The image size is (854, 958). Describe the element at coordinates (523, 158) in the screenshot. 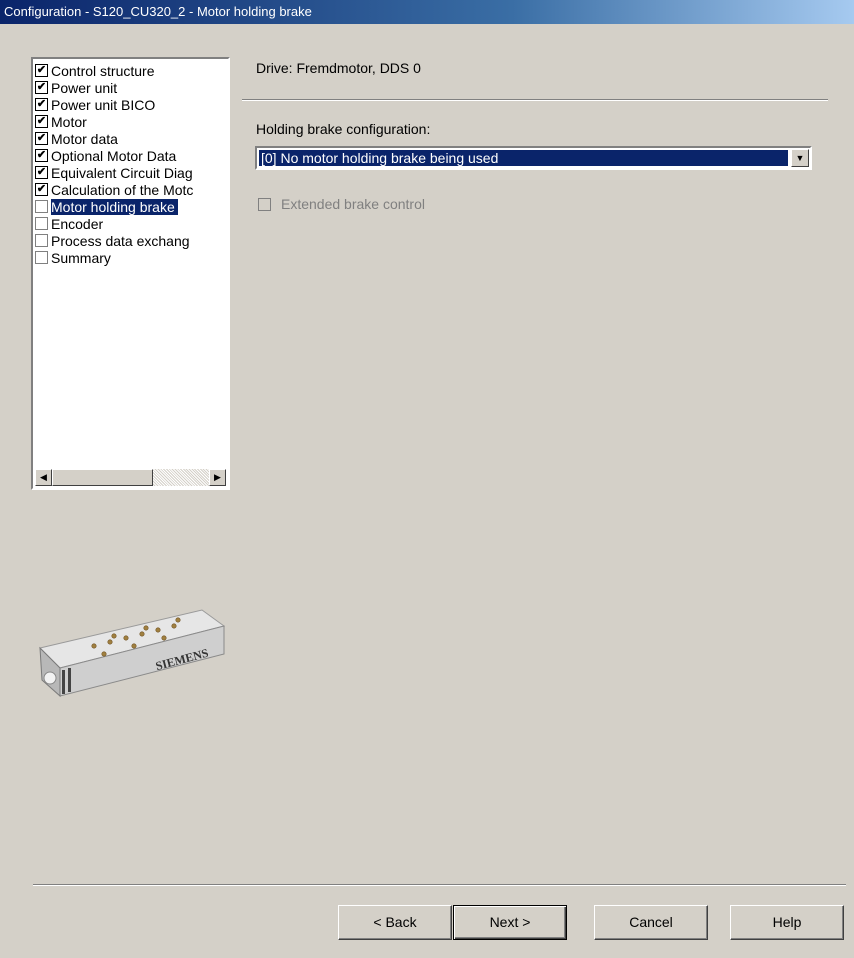

I see `brake-config-value: [0] No motor holding brake being used` at that location.